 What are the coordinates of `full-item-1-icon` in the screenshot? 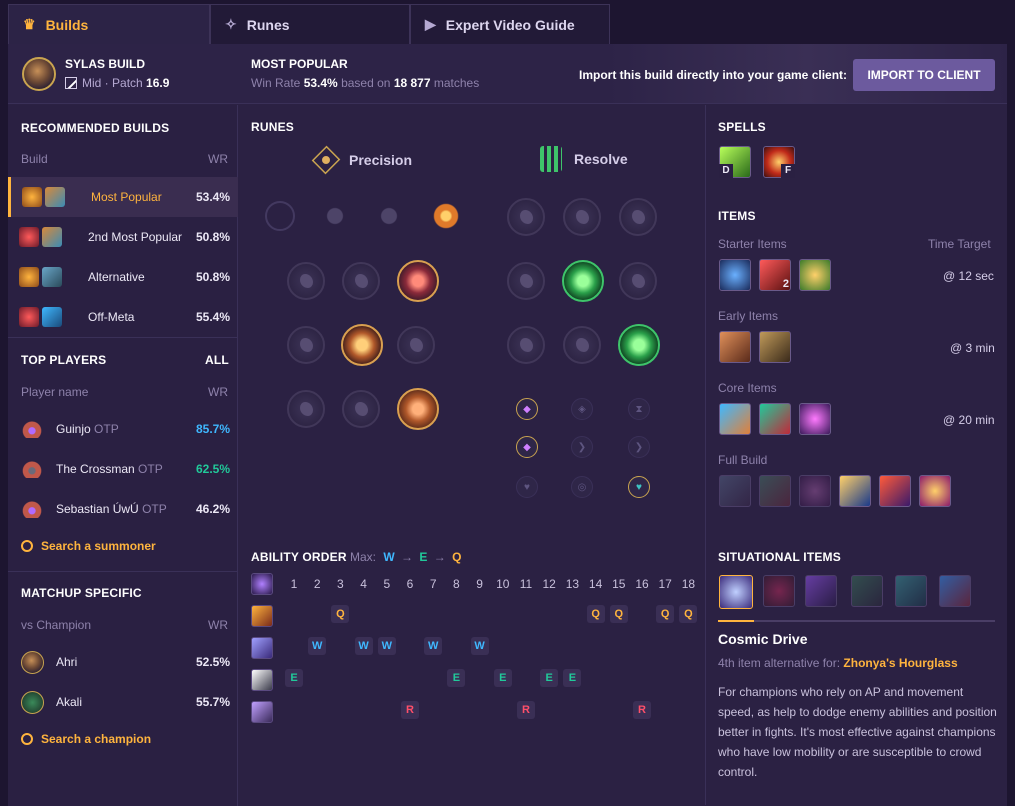 It's located at (735, 491).